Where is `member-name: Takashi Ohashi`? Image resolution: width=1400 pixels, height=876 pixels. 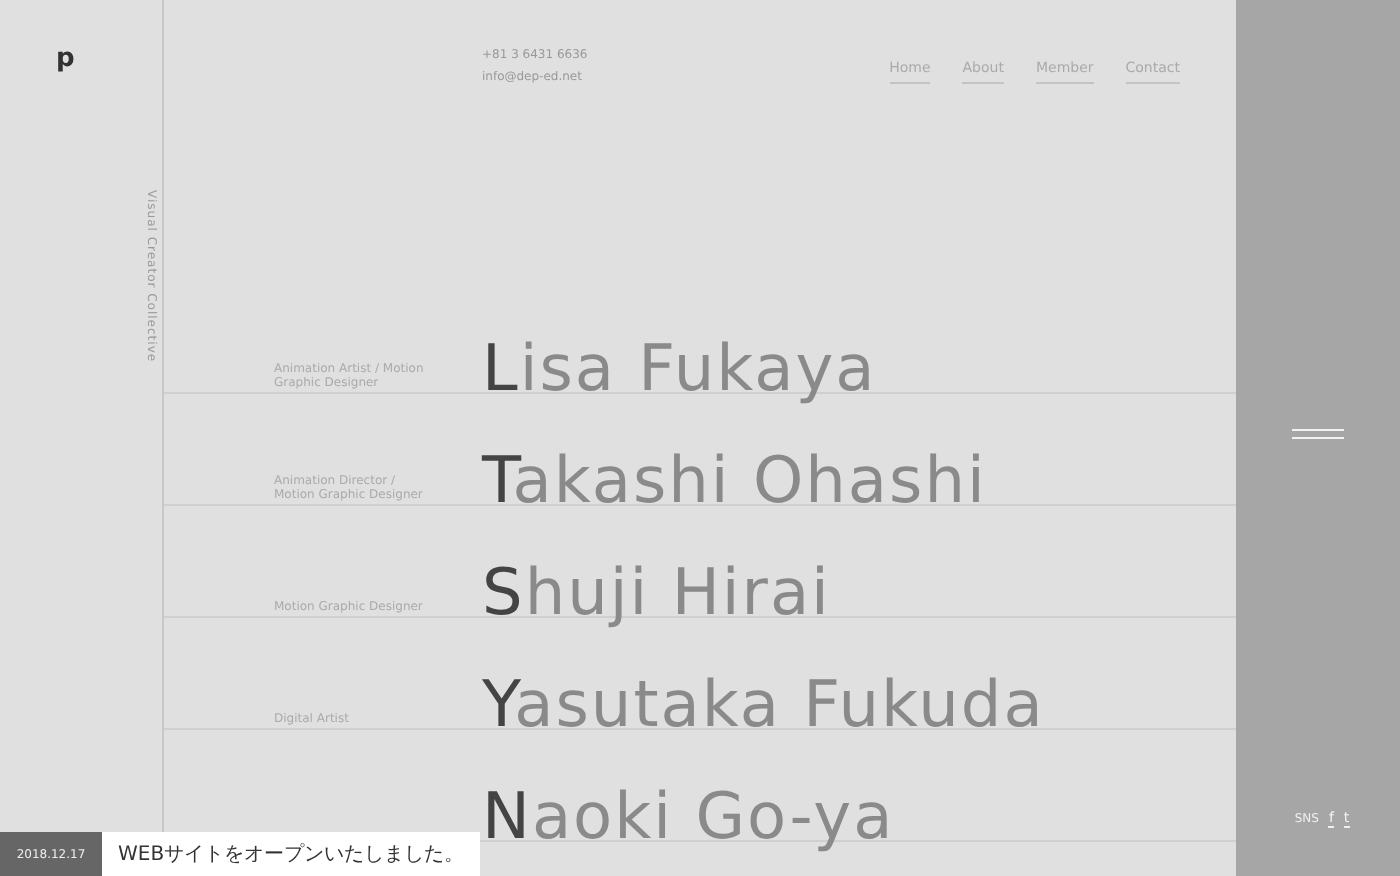 member-name: Takashi Ohashi is located at coordinates (734, 480).